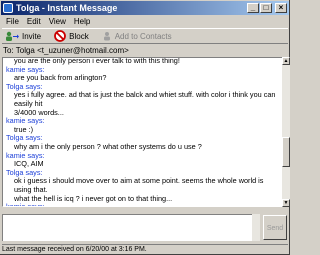  I want to click on invite-button: Invite, so click(23, 36).